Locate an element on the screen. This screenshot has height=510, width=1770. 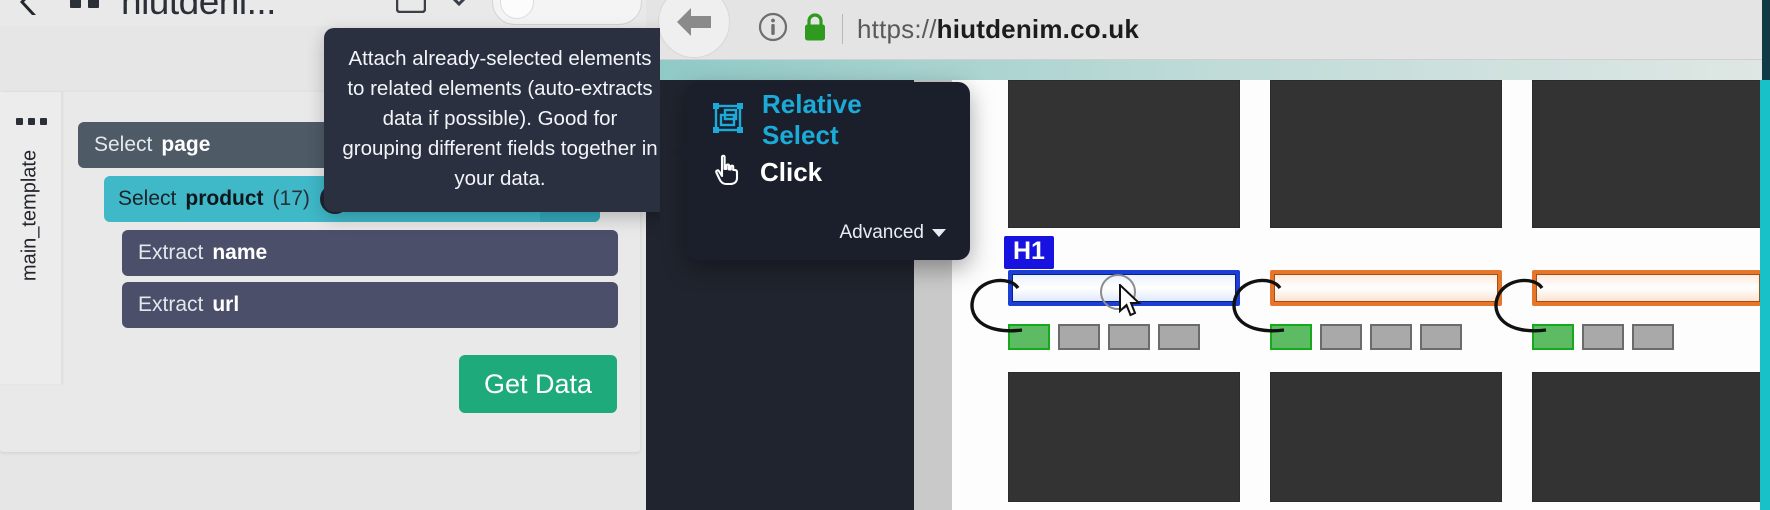
advanced-toggle: Advanced is located at coordinates (892, 233).